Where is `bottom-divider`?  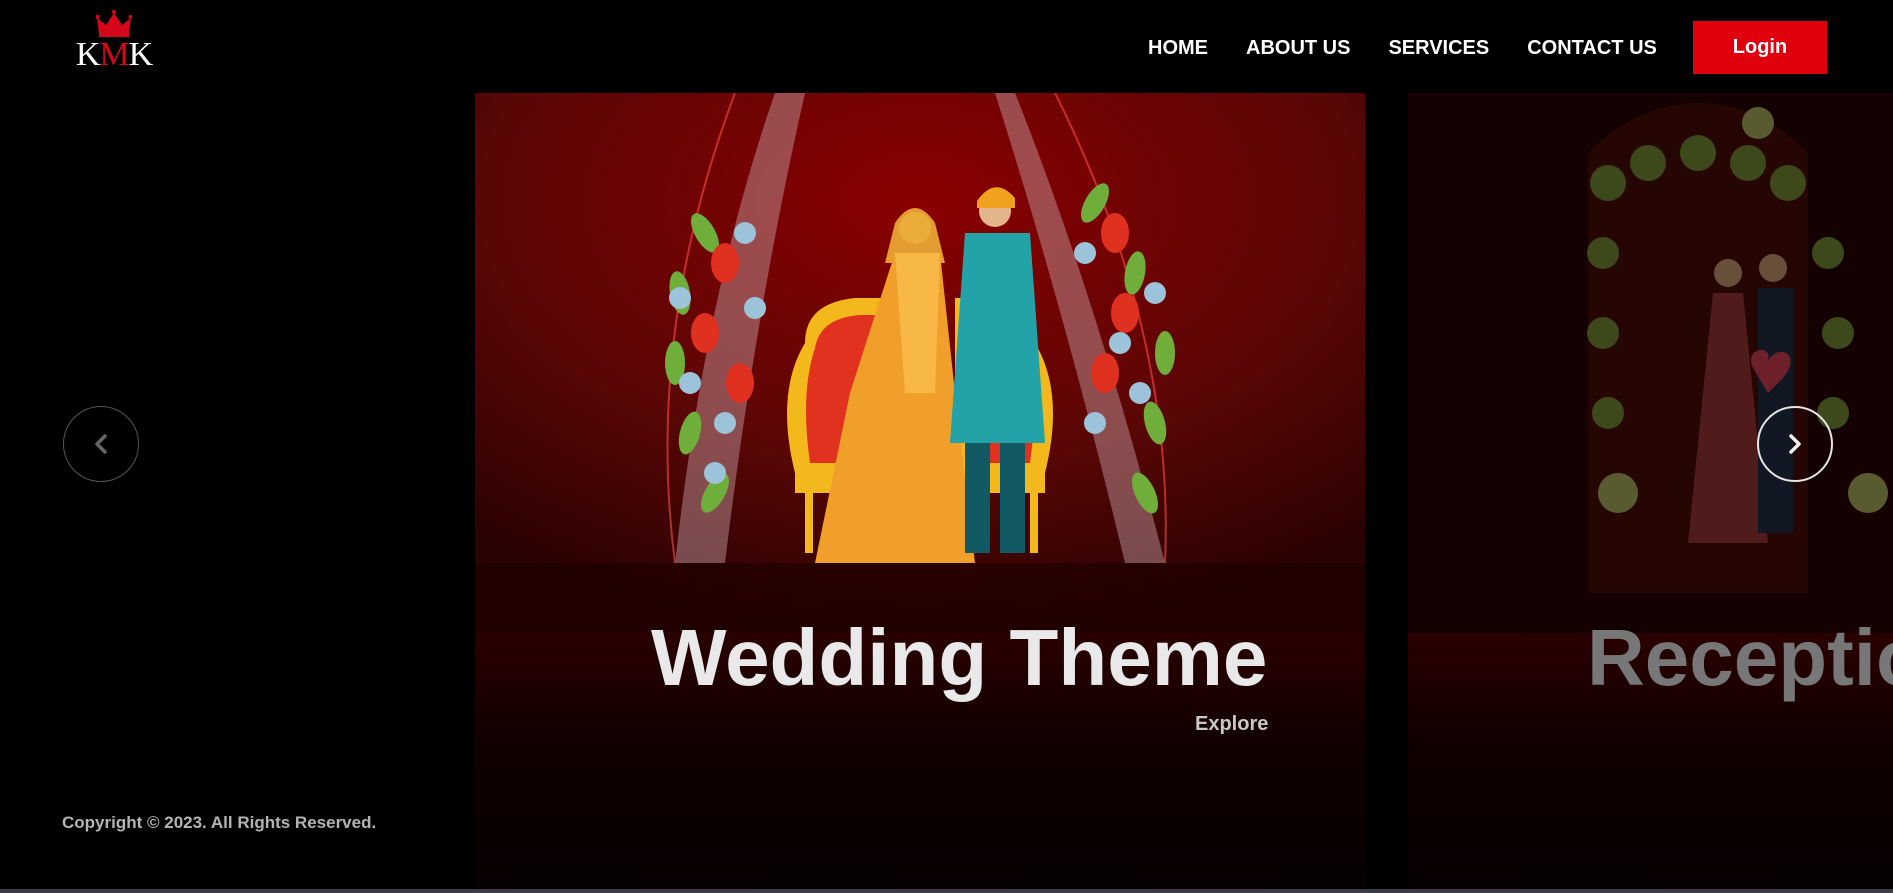
bottom-divider is located at coordinates (946, 891).